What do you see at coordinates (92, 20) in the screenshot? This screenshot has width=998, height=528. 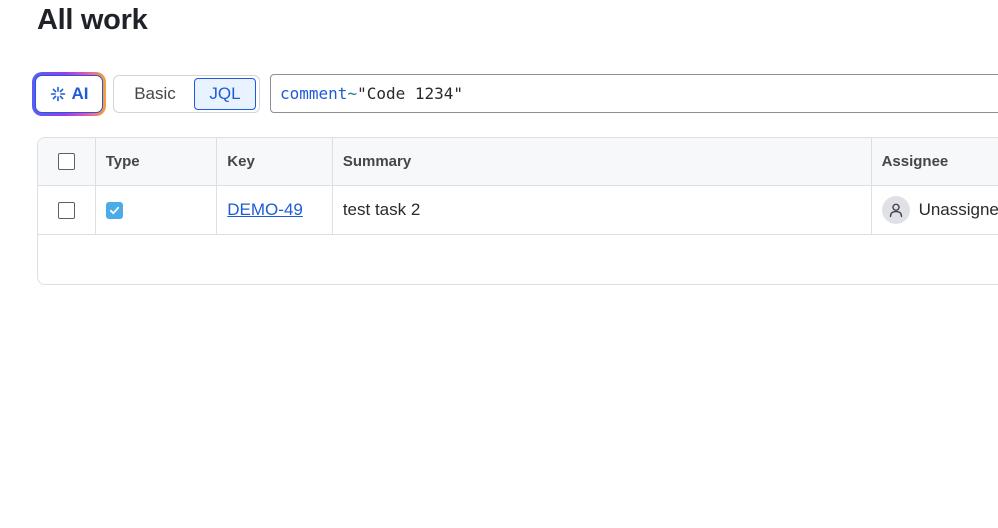 I see `page-title: All work` at bounding box center [92, 20].